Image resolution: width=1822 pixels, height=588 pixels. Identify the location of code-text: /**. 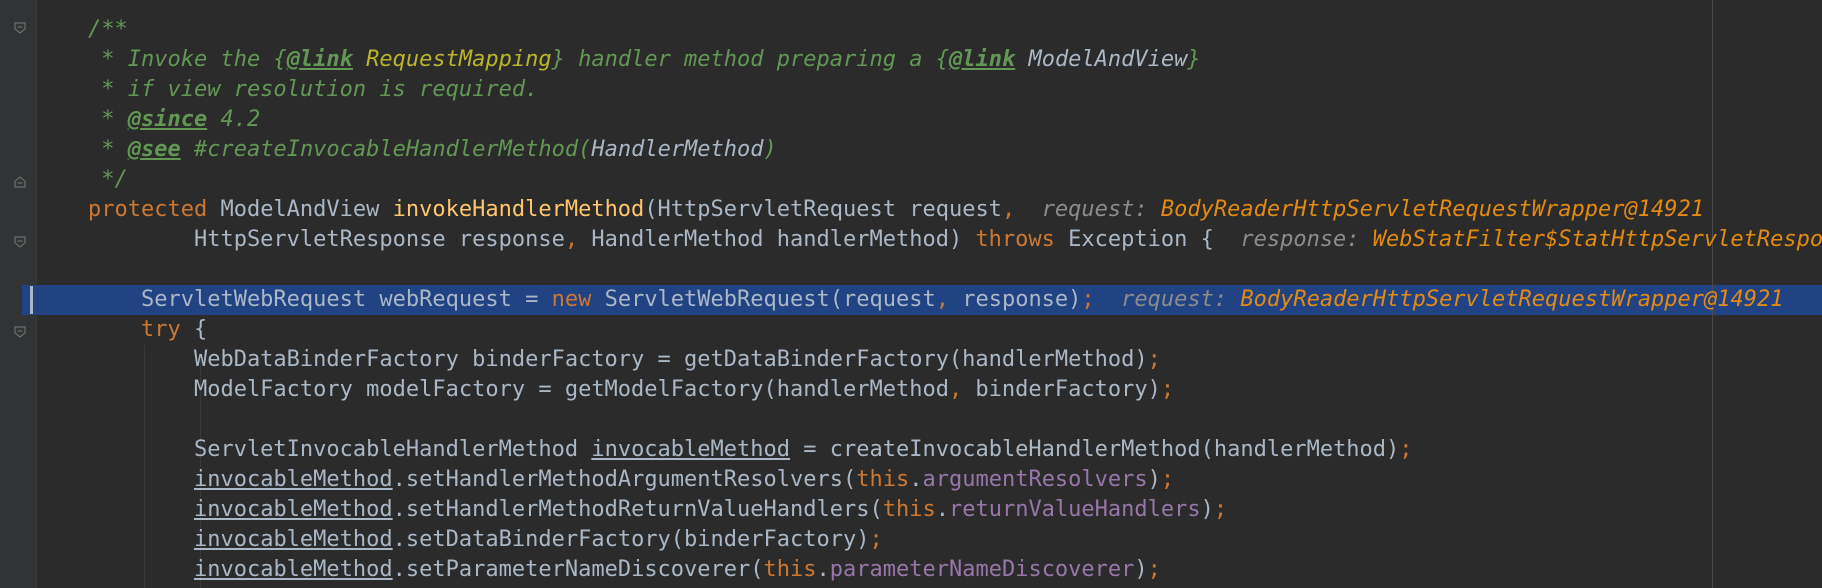
(108, 30).